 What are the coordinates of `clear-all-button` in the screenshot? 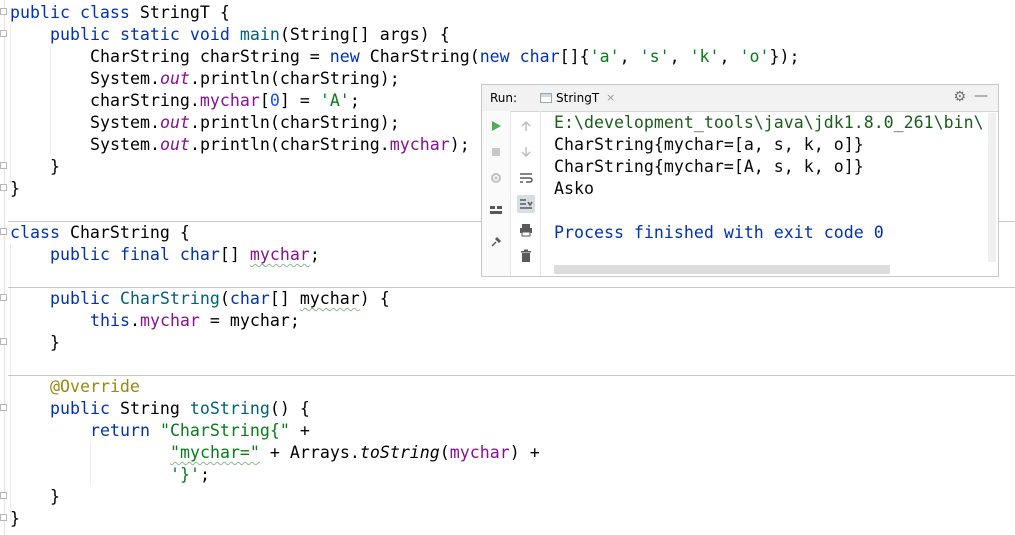 It's located at (526, 256).